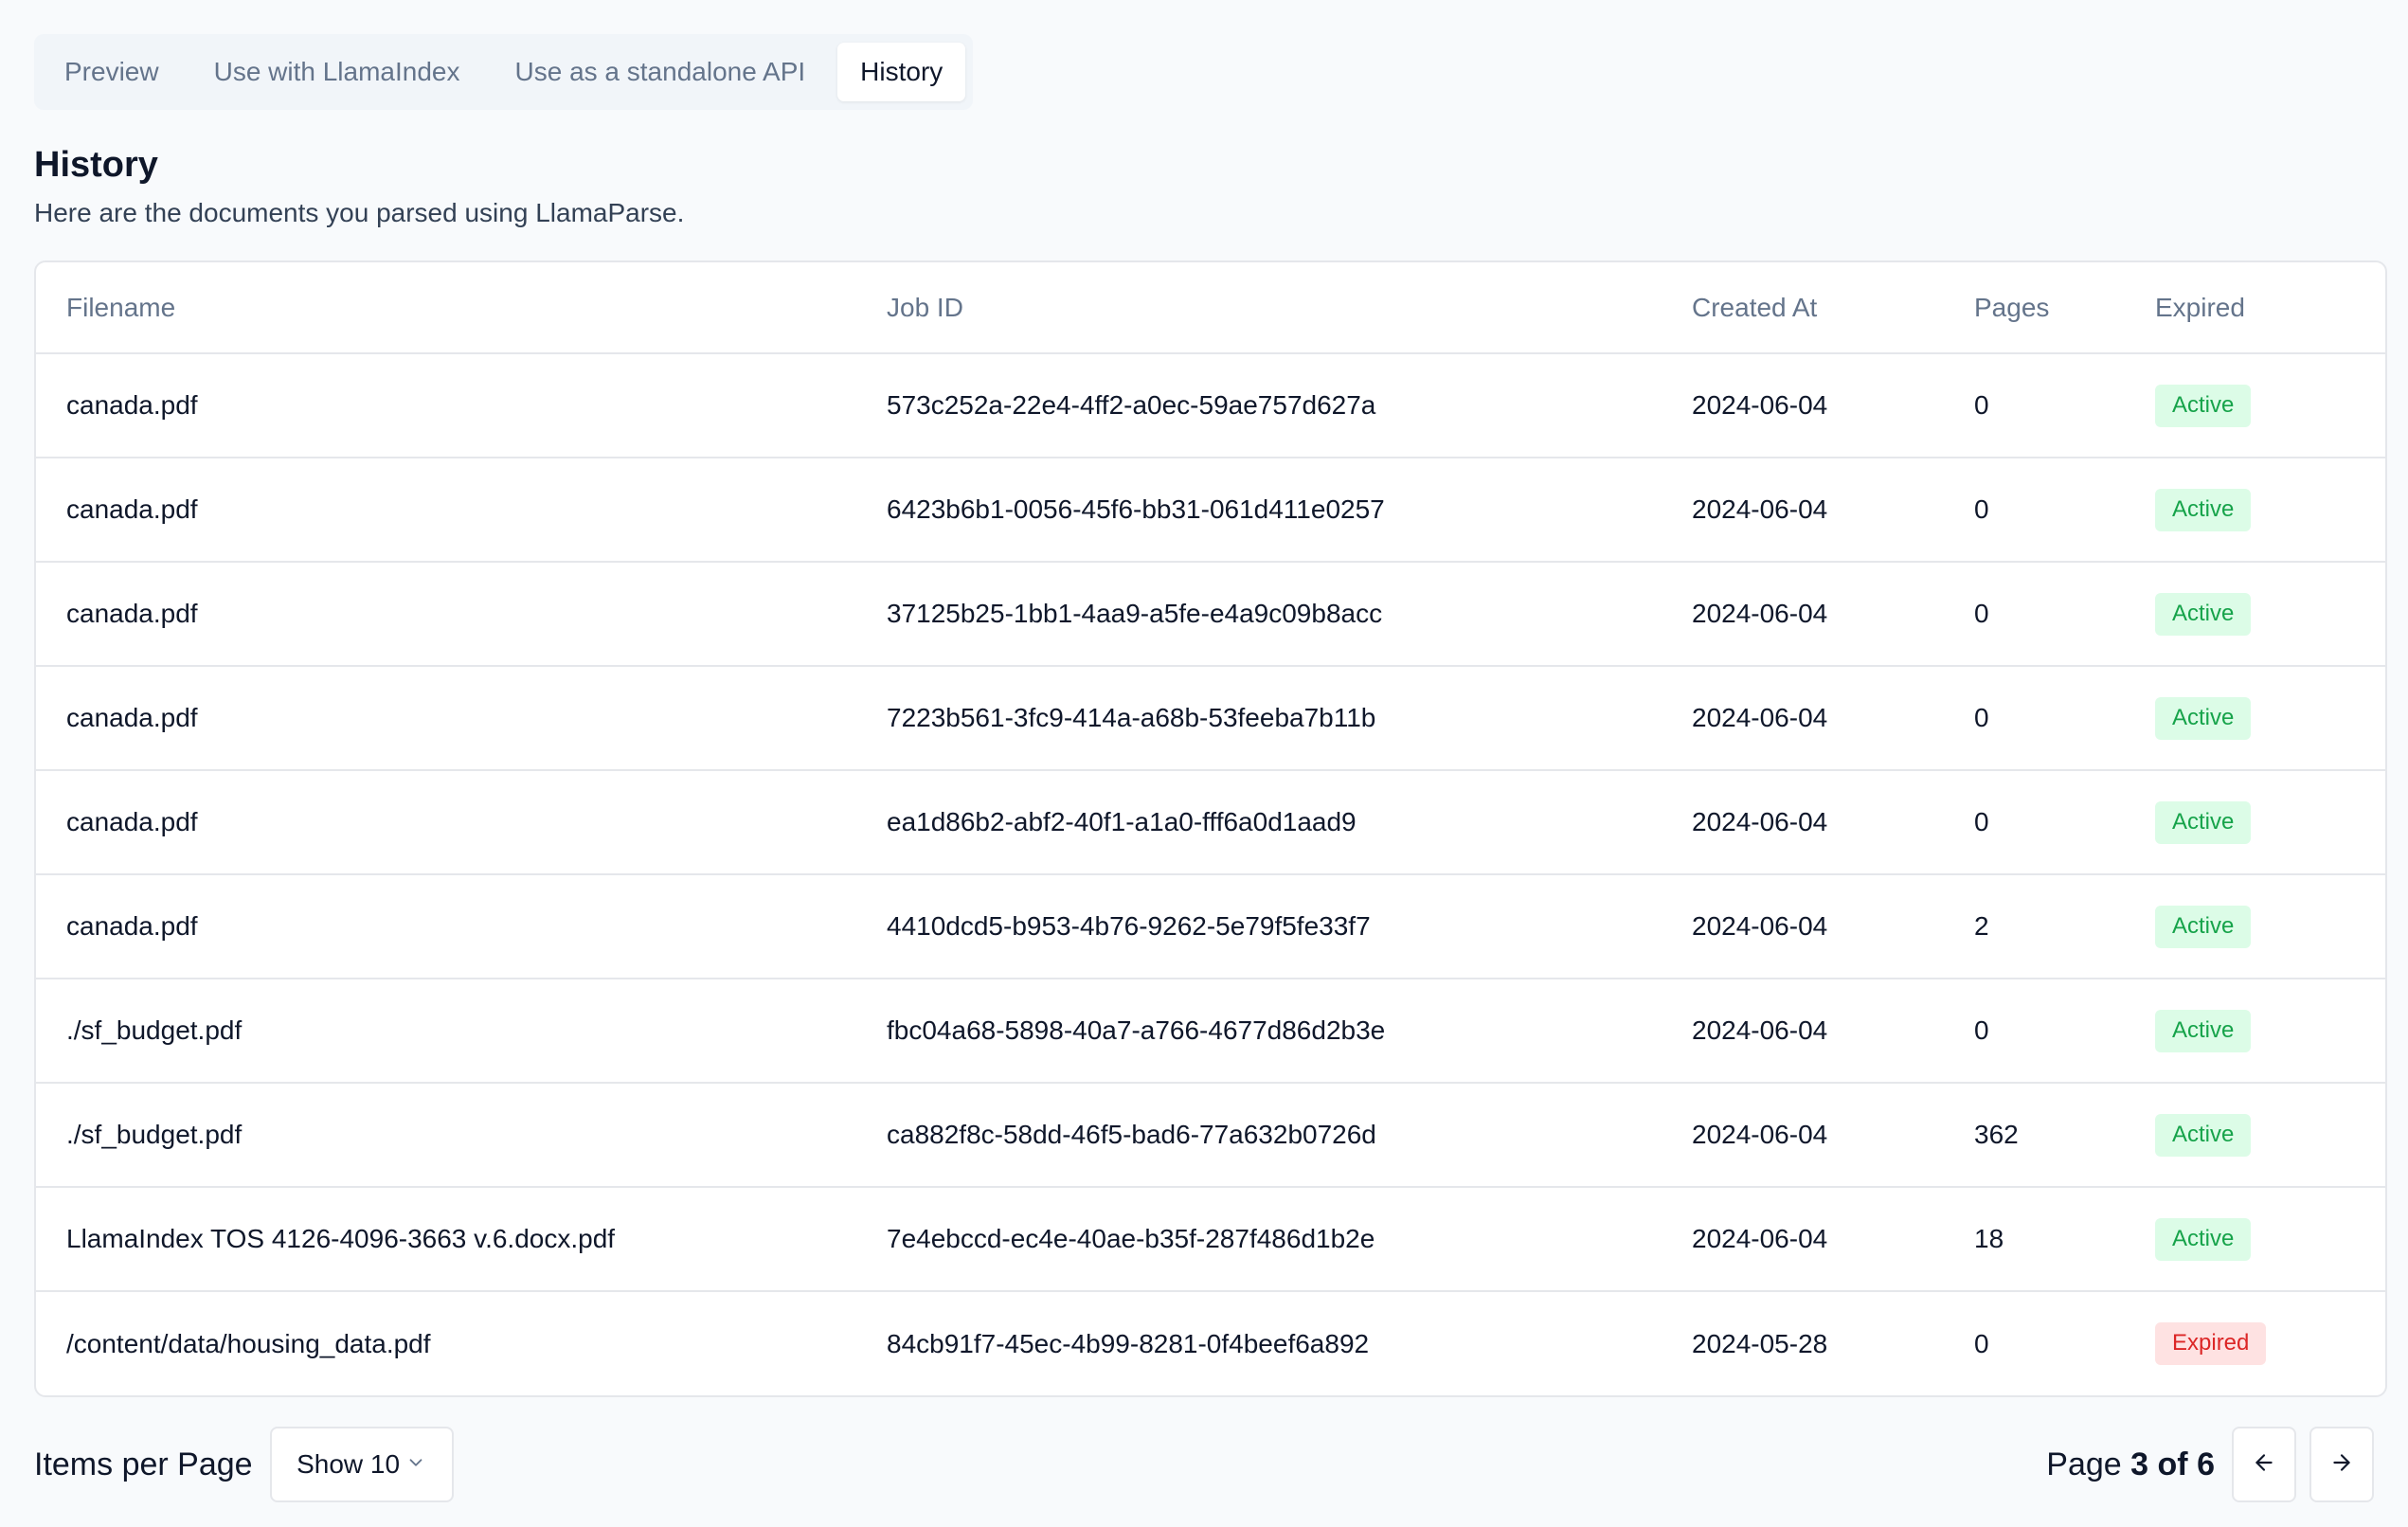  What do you see at coordinates (1289, 406) in the screenshot?
I see `job-id-cell: 573c252a-22e4-4ff2-a0ec-59ae757d627a` at bounding box center [1289, 406].